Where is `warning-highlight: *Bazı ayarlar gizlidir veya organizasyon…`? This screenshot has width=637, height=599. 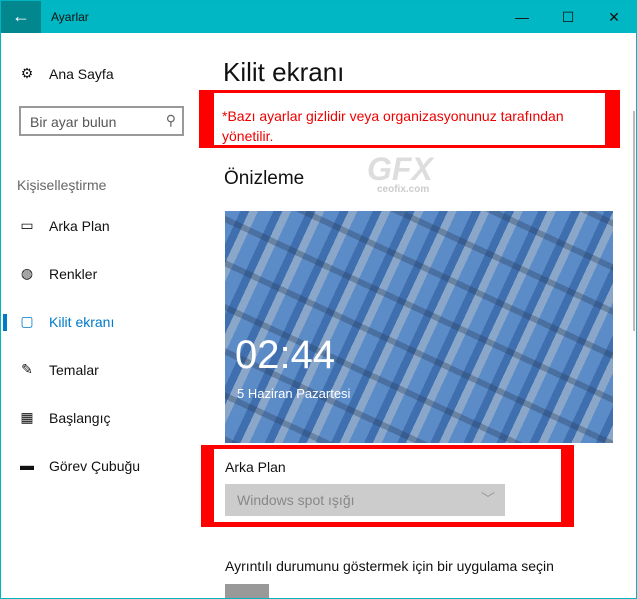 warning-highlight: *Bazı ayarlar gizlidir veya organizasyon… is located at coordinates (409, 119).